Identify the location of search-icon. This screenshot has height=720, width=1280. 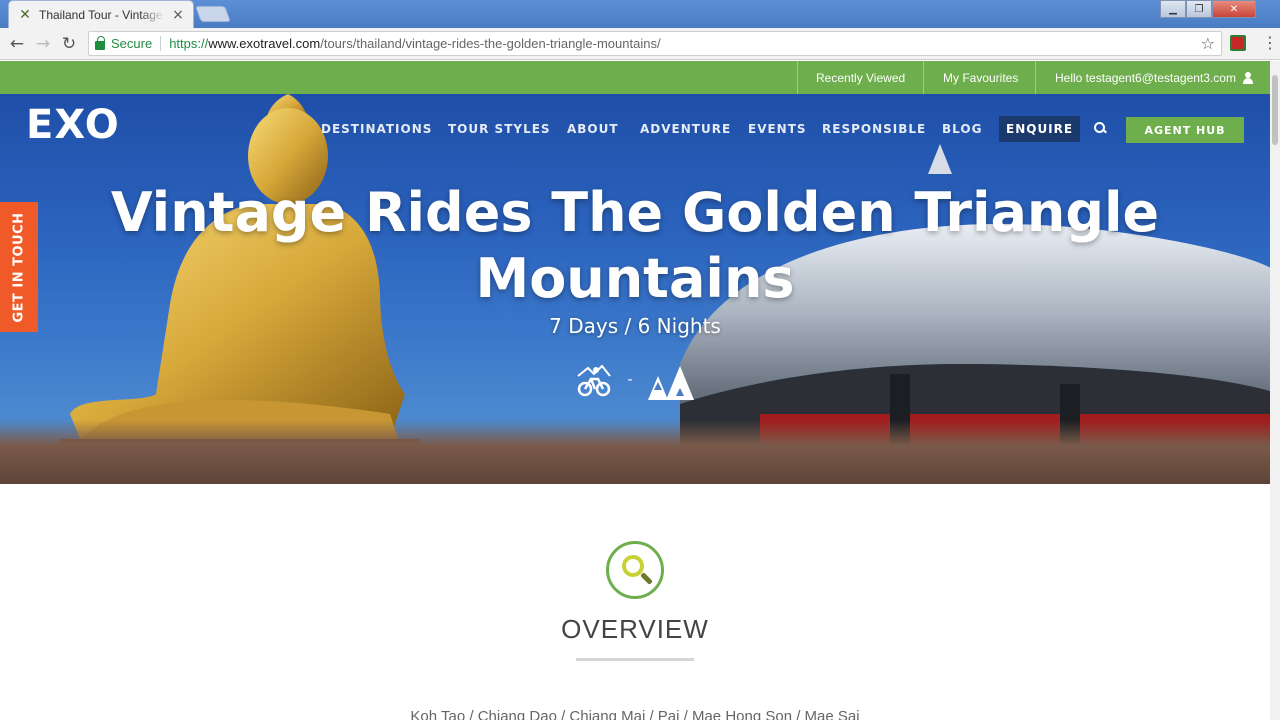
(1100, 128).